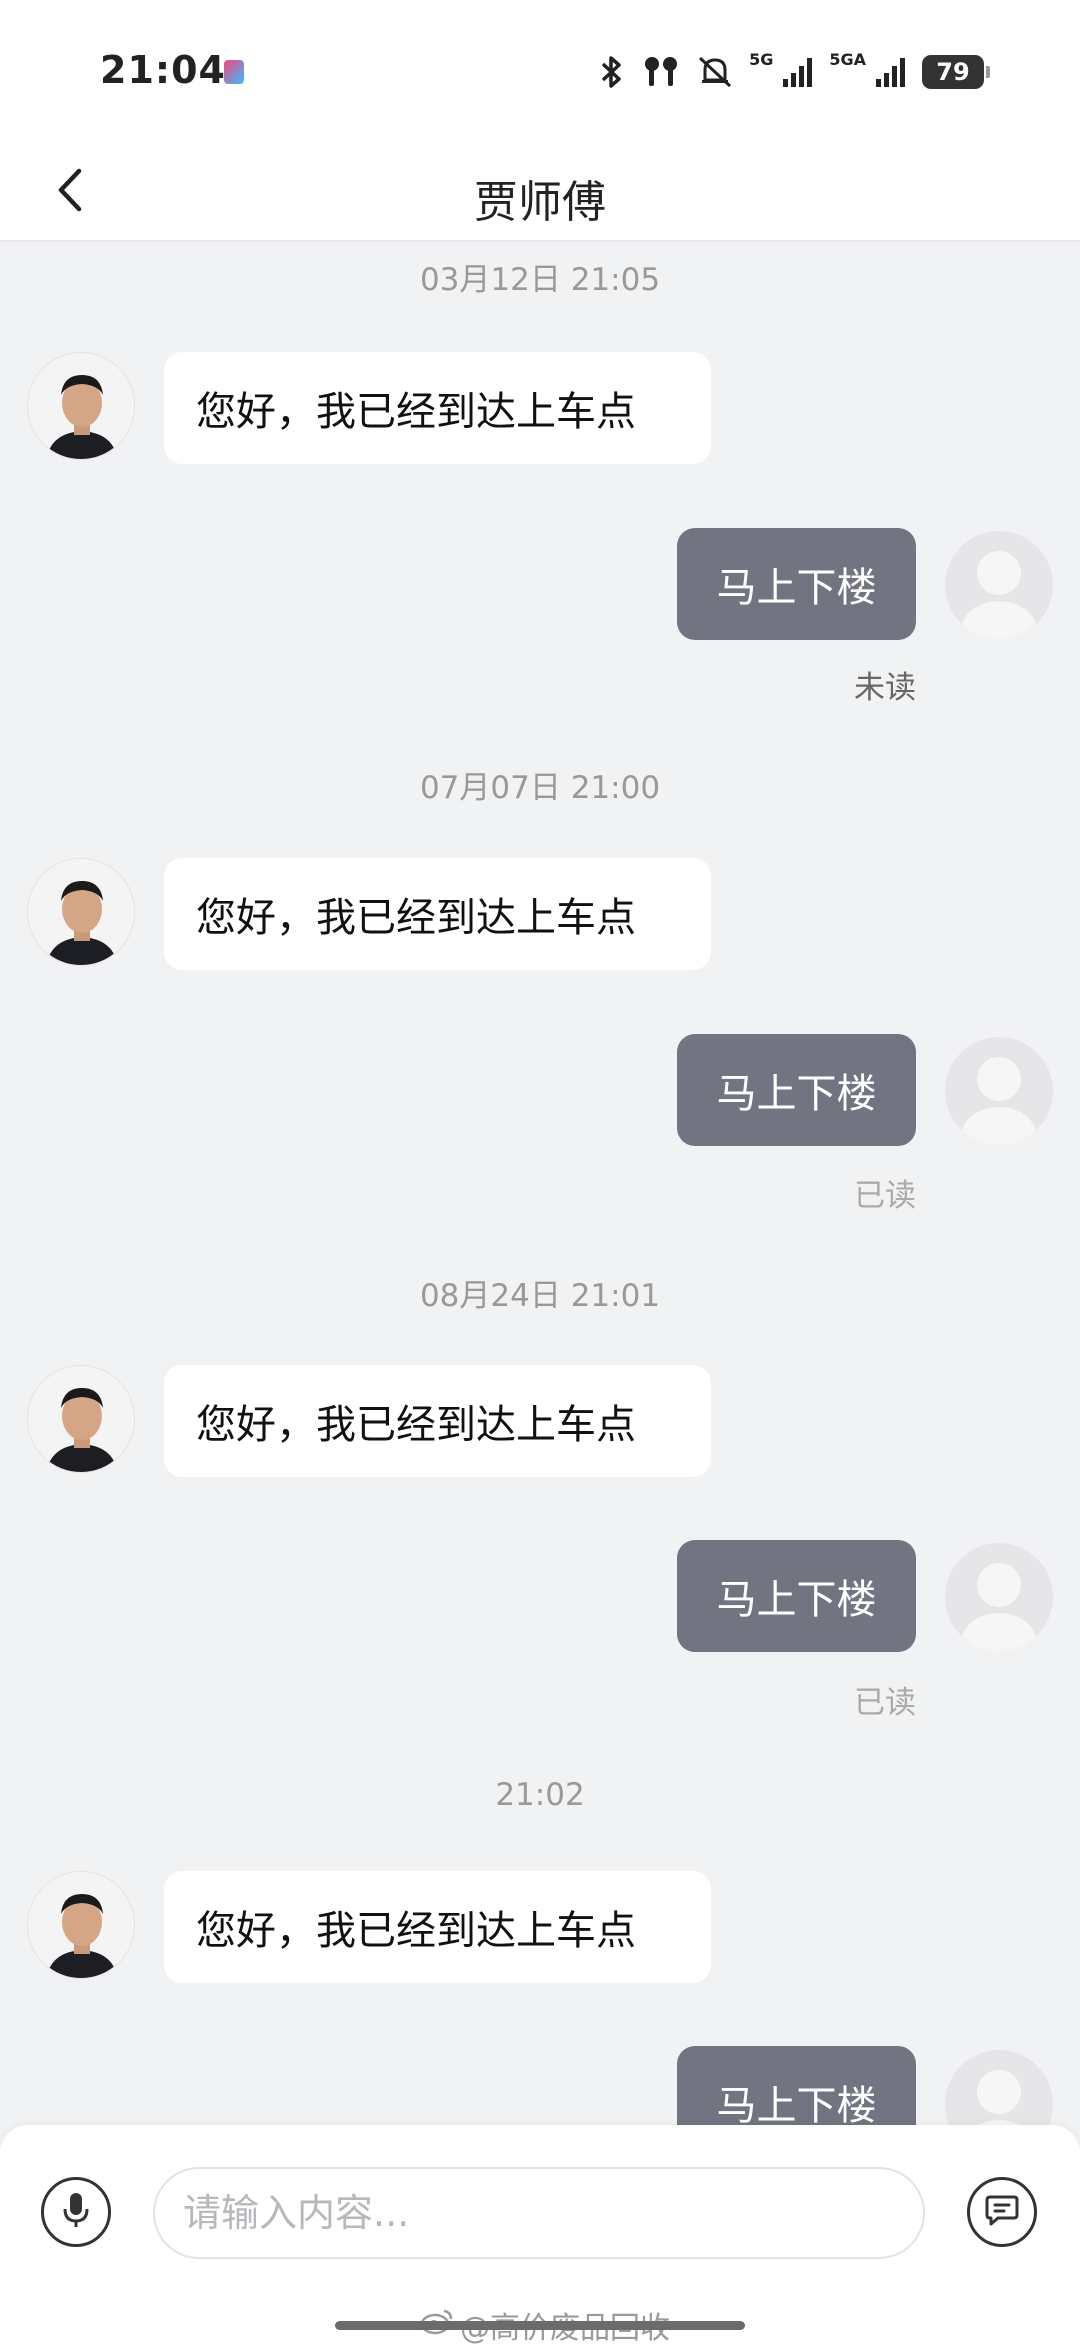 This screenshot has width=1080, height=2347. Describe the element at coordinates (612, 72) in the screenshot. I see `bluetooth-icon` at that location.